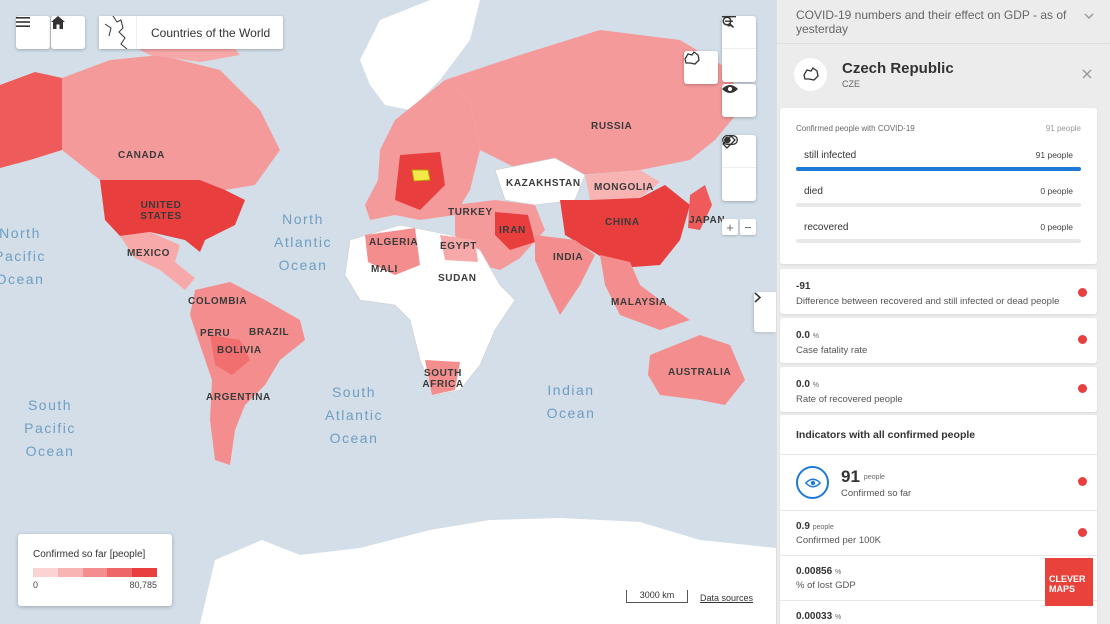 The height and width of the screenshot is (624, 1110). I want to click on map-tools-group, so click(739, 49).